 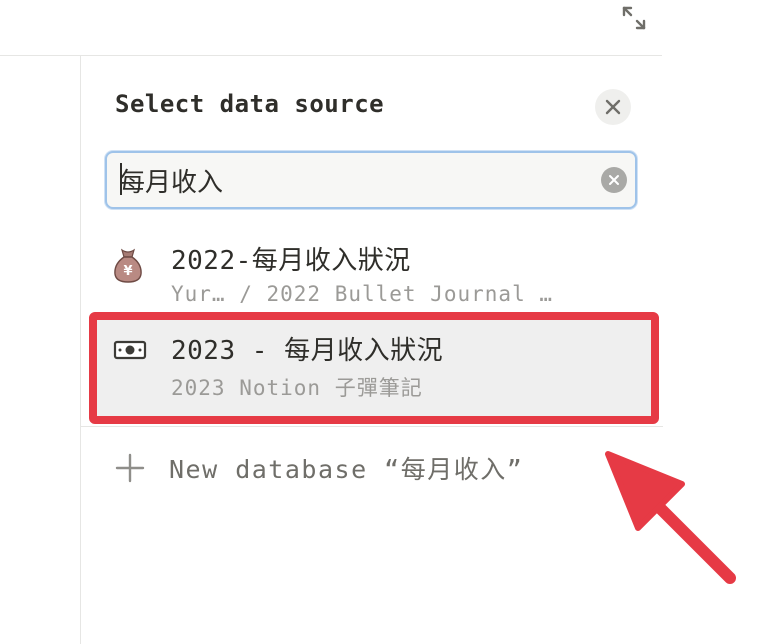 I want to click on search-input, so click(x=349, y=180).